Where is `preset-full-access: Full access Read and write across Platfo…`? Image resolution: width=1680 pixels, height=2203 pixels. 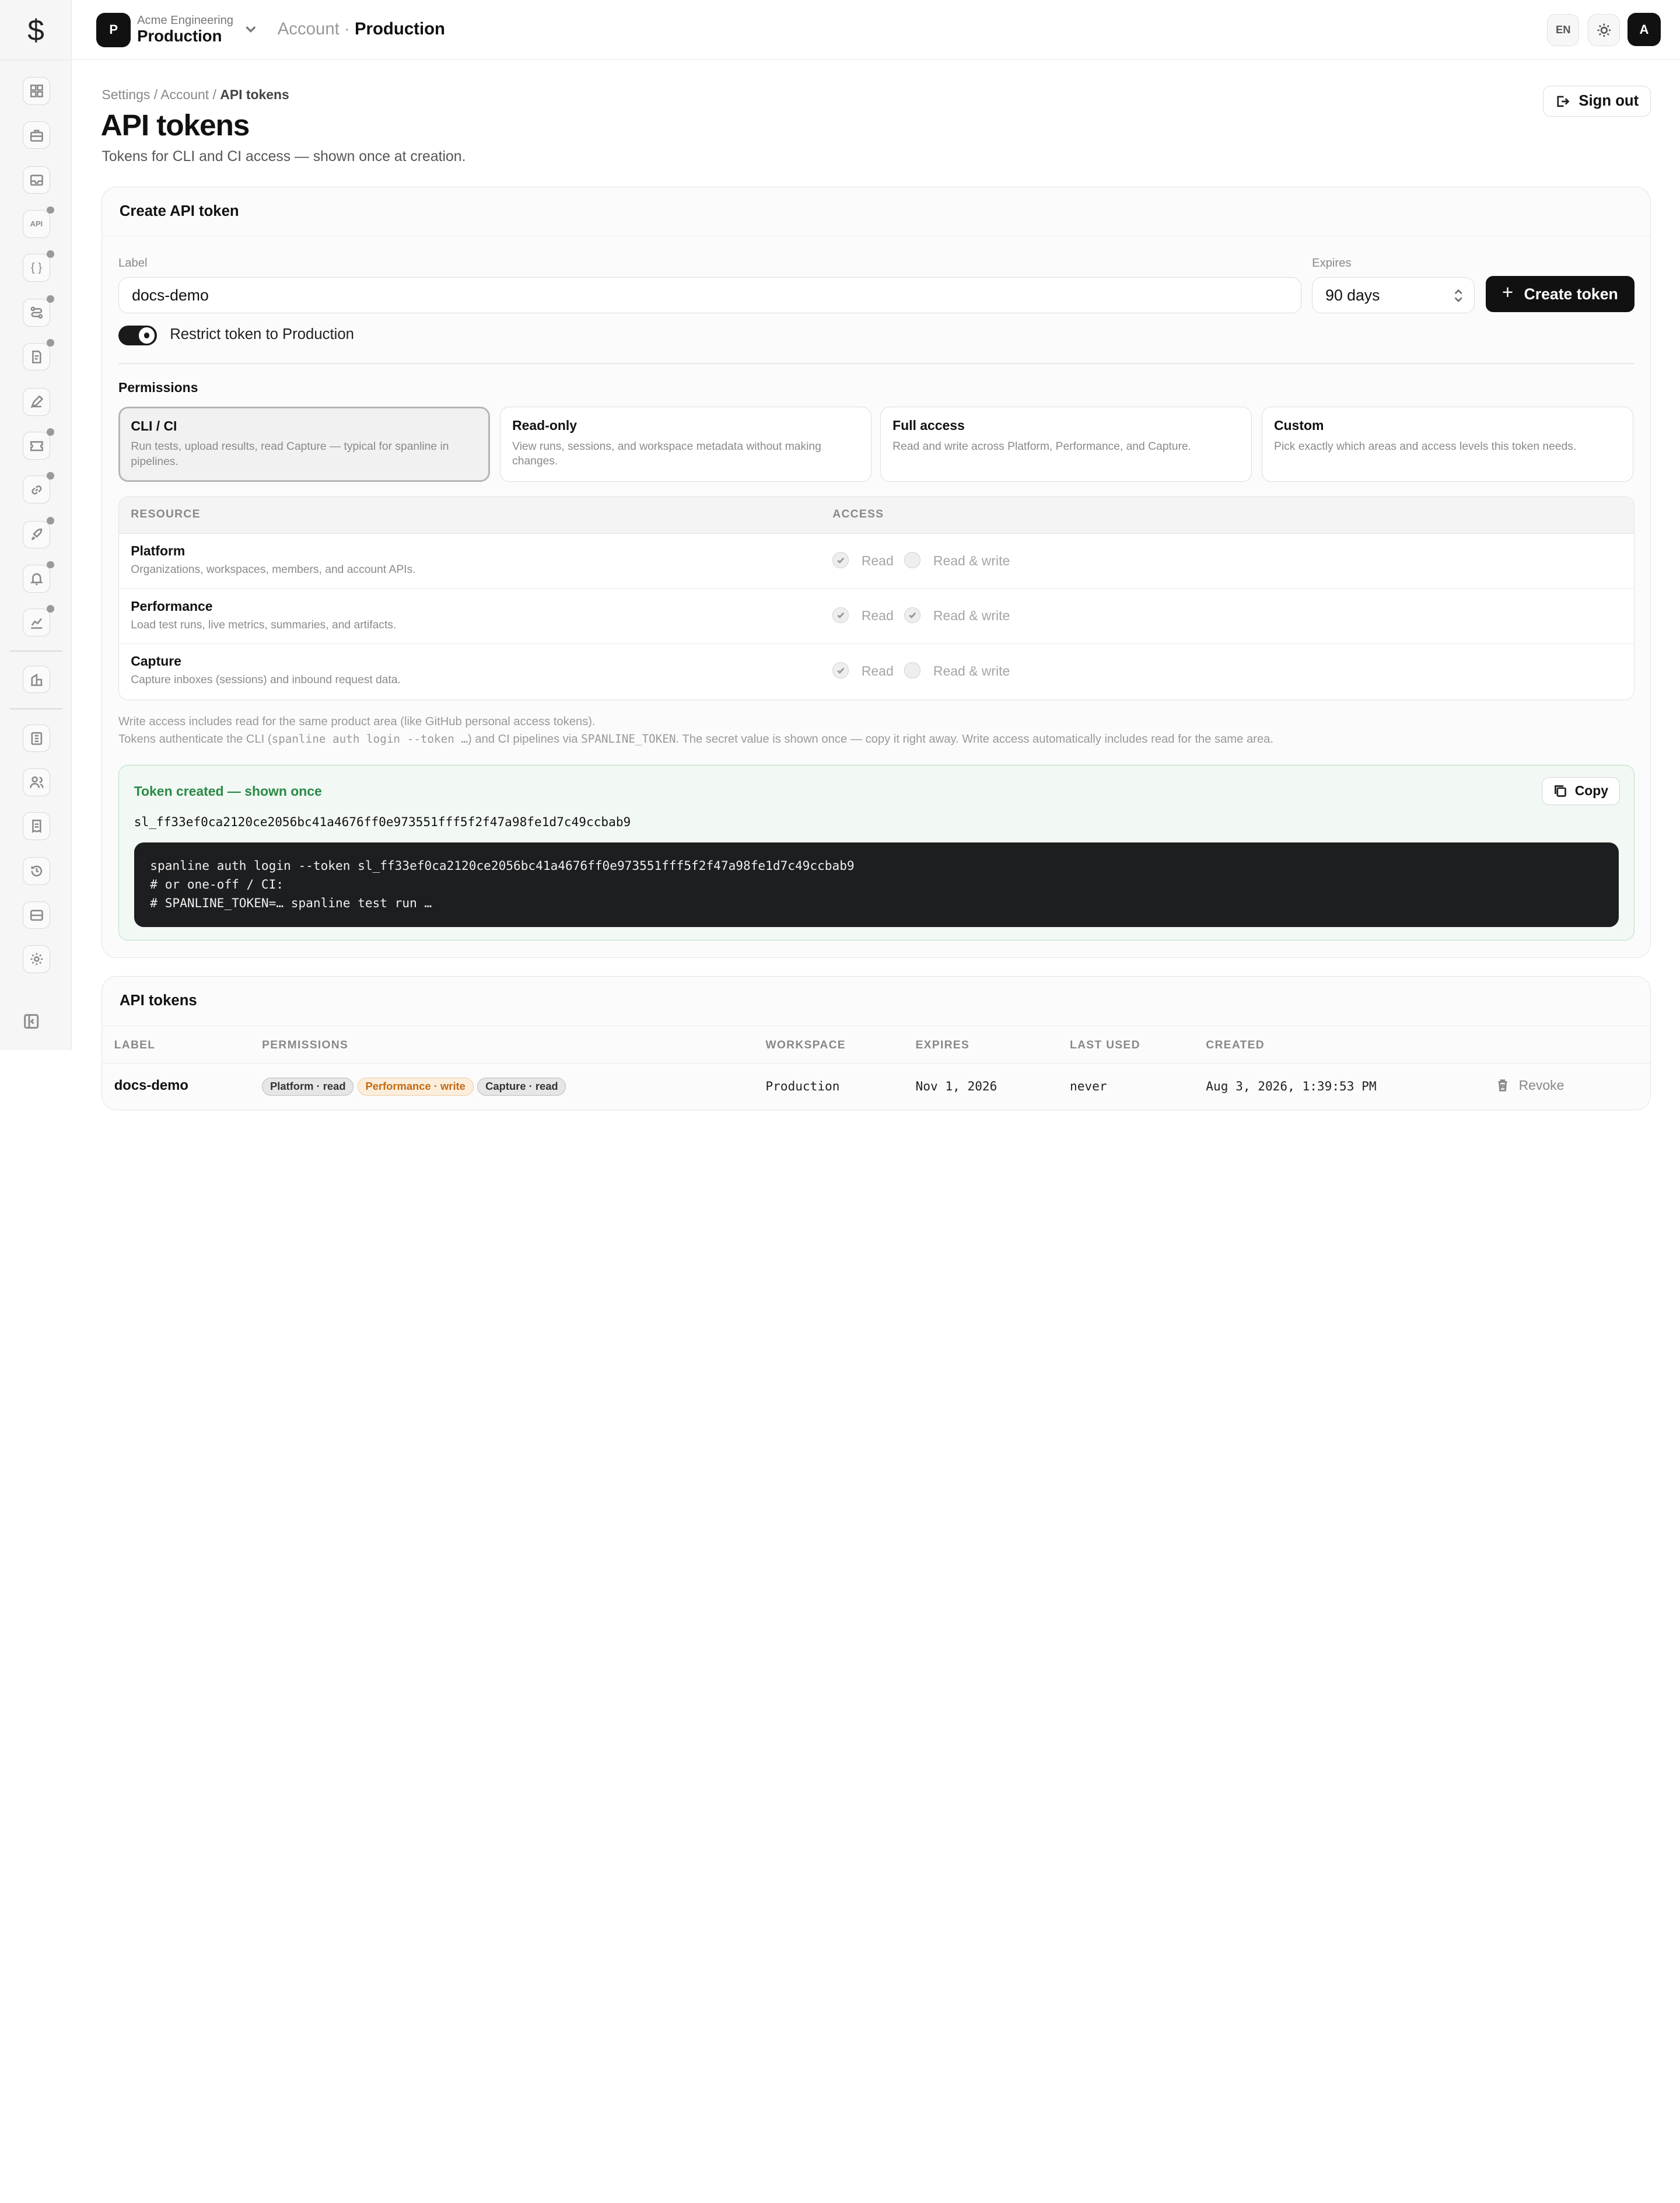
preset-full-access: Full access Read and write across Platfo… is located at coordinates (1066, 445).